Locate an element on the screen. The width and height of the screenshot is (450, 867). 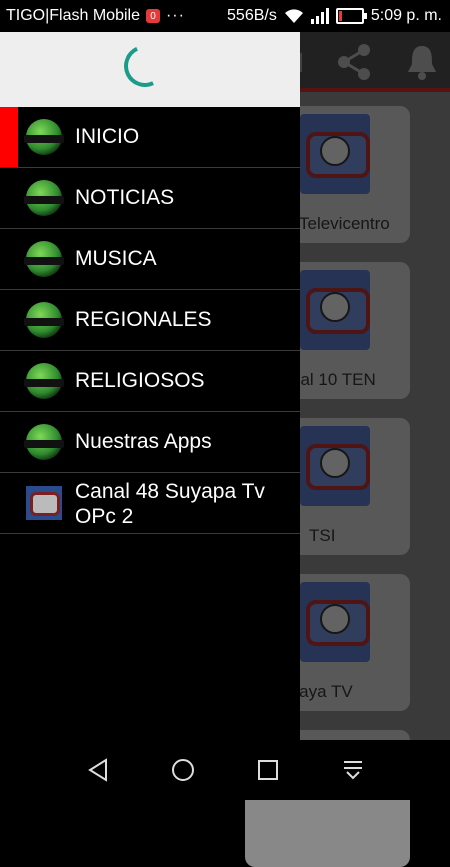
tv-channel-icon is located at coordinates (44, 503).